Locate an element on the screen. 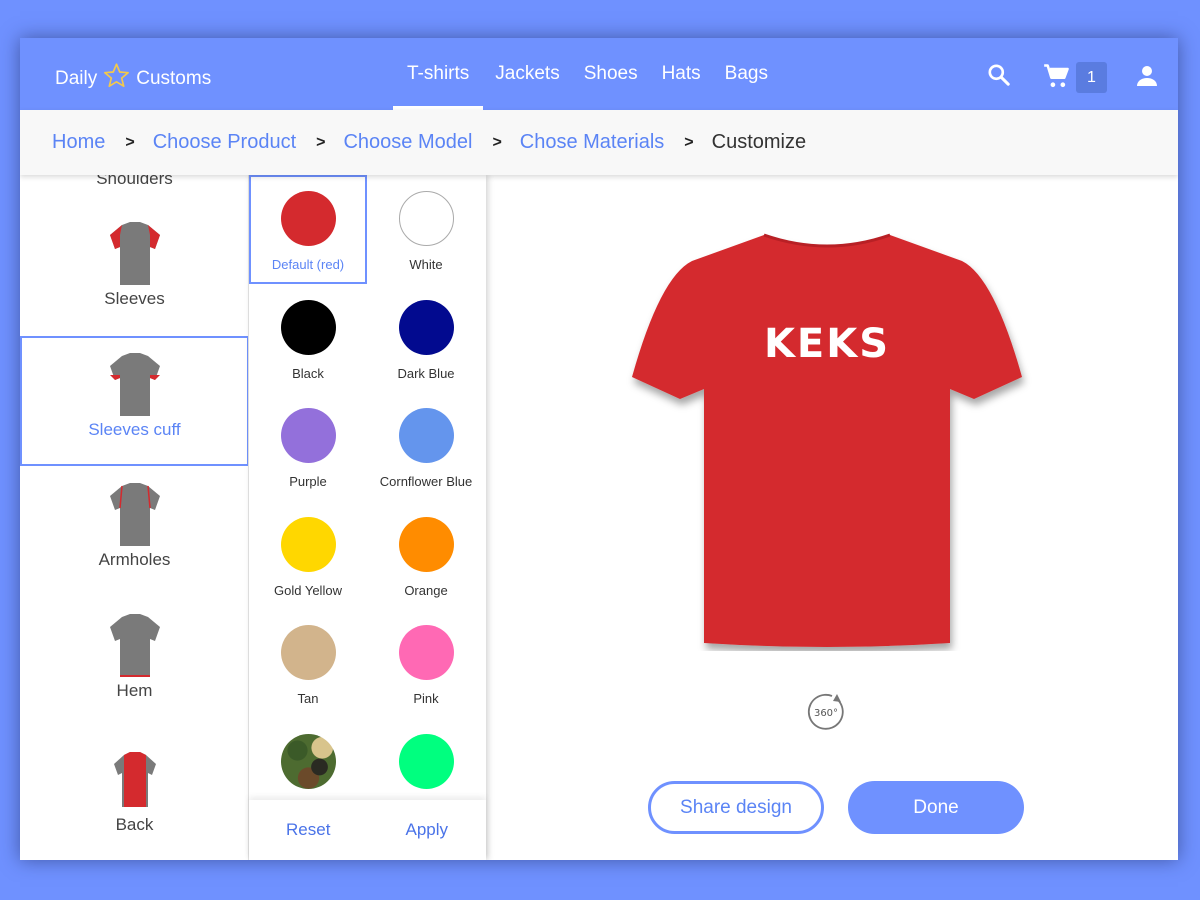 The height and width of the screenshot is (900, 1200). part-hem: Hem is located at coordinates (134, 676).